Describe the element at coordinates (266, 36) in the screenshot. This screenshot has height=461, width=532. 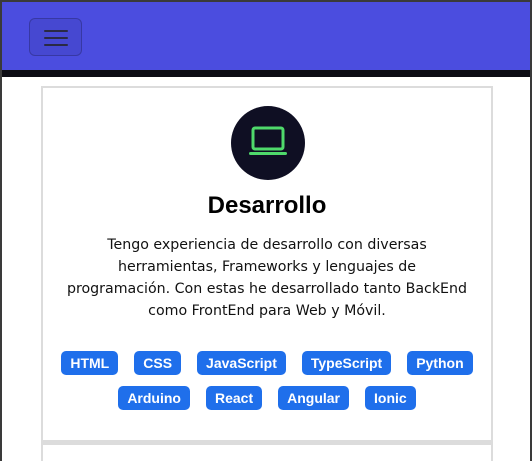
I see `navbar` at that location.